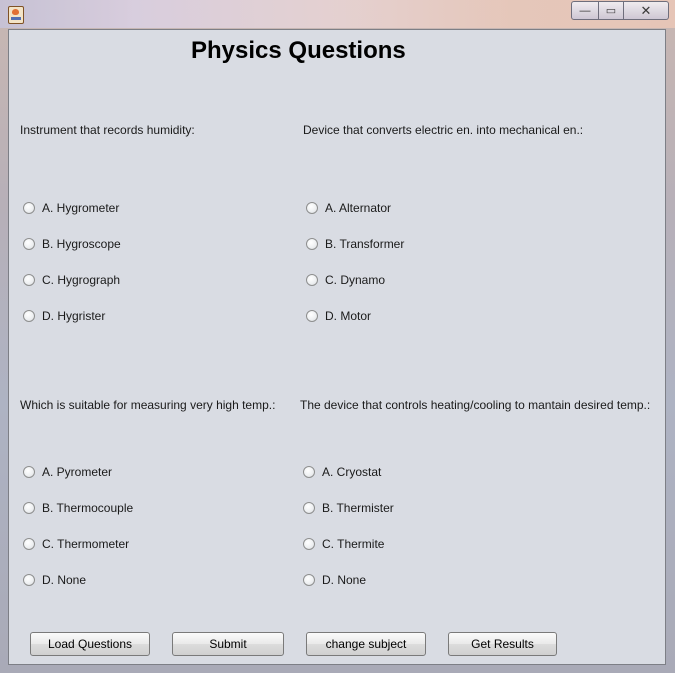 The width and height of the screenshot is (675, 673). I want to click on q4-option-d: D. None, so click(334, 580).